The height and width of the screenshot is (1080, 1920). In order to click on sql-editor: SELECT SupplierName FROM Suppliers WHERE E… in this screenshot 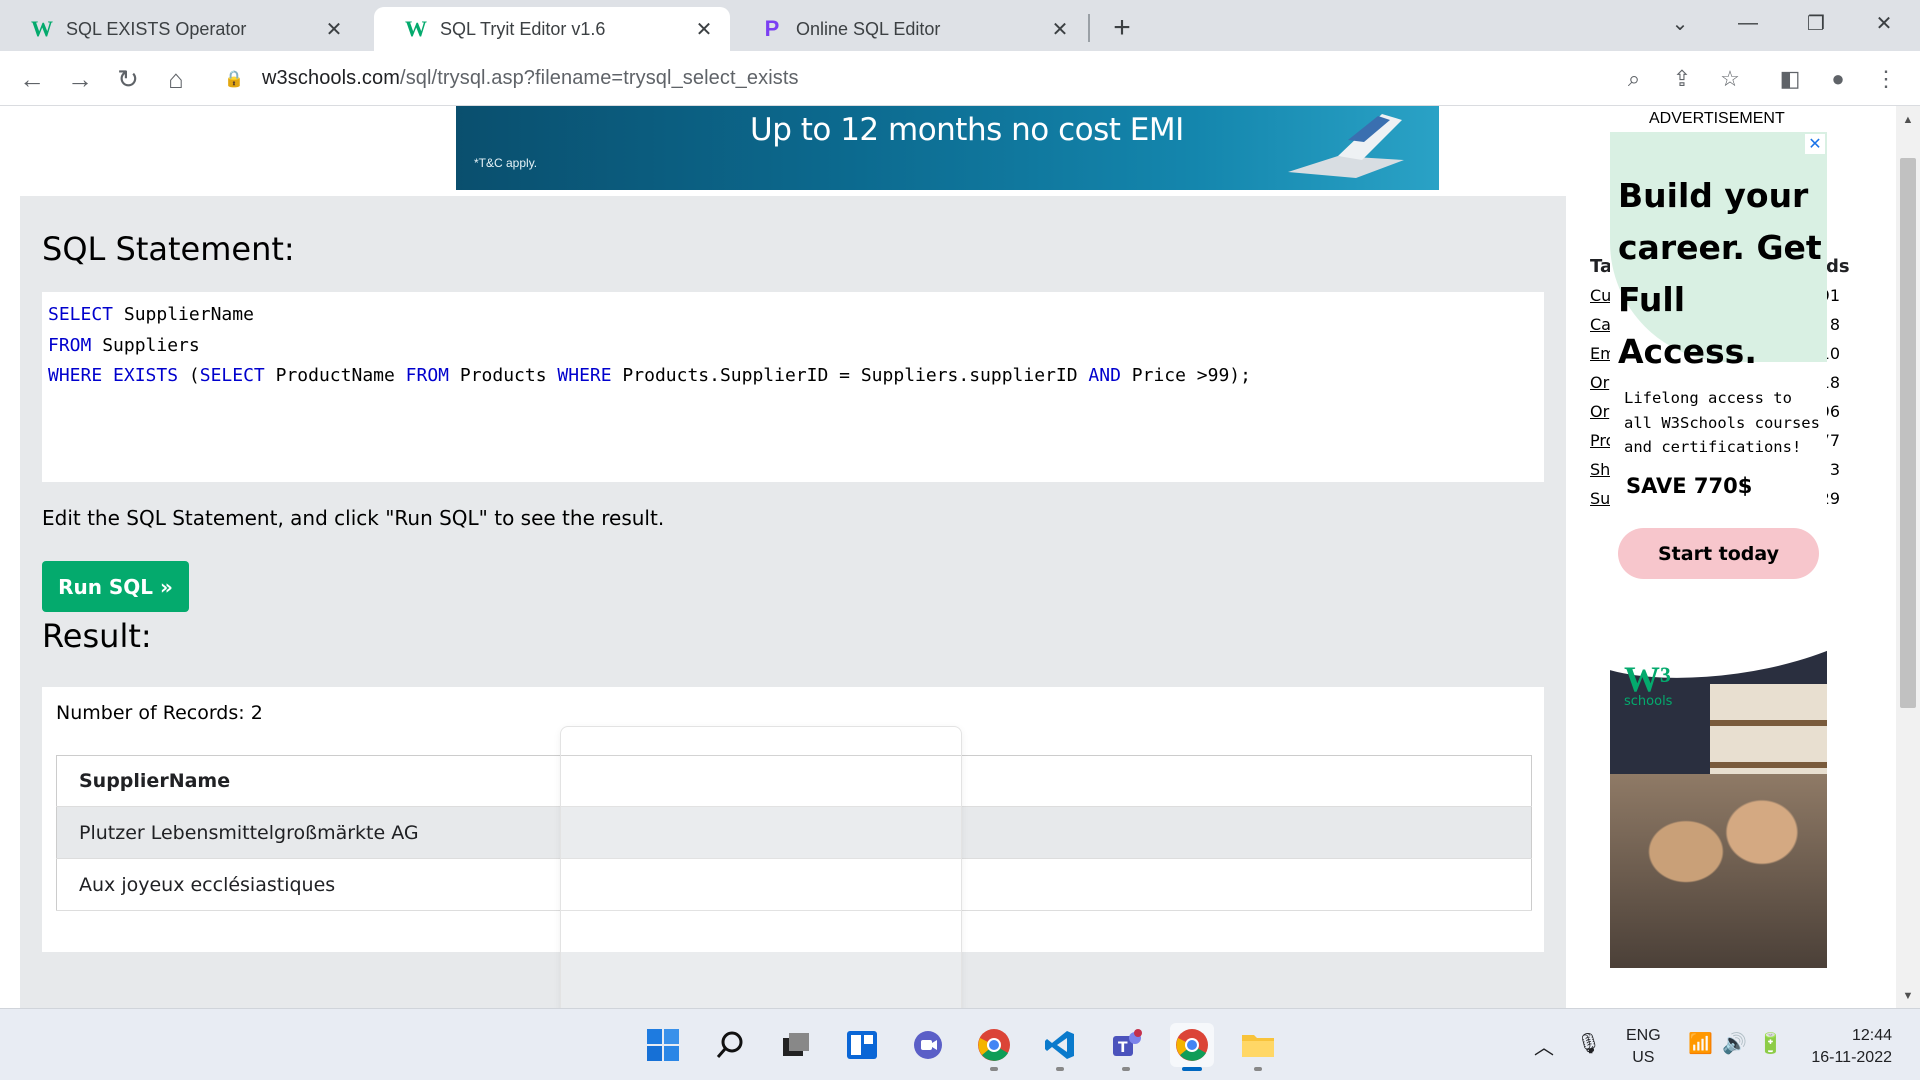, I will do `click(793, 387)`.